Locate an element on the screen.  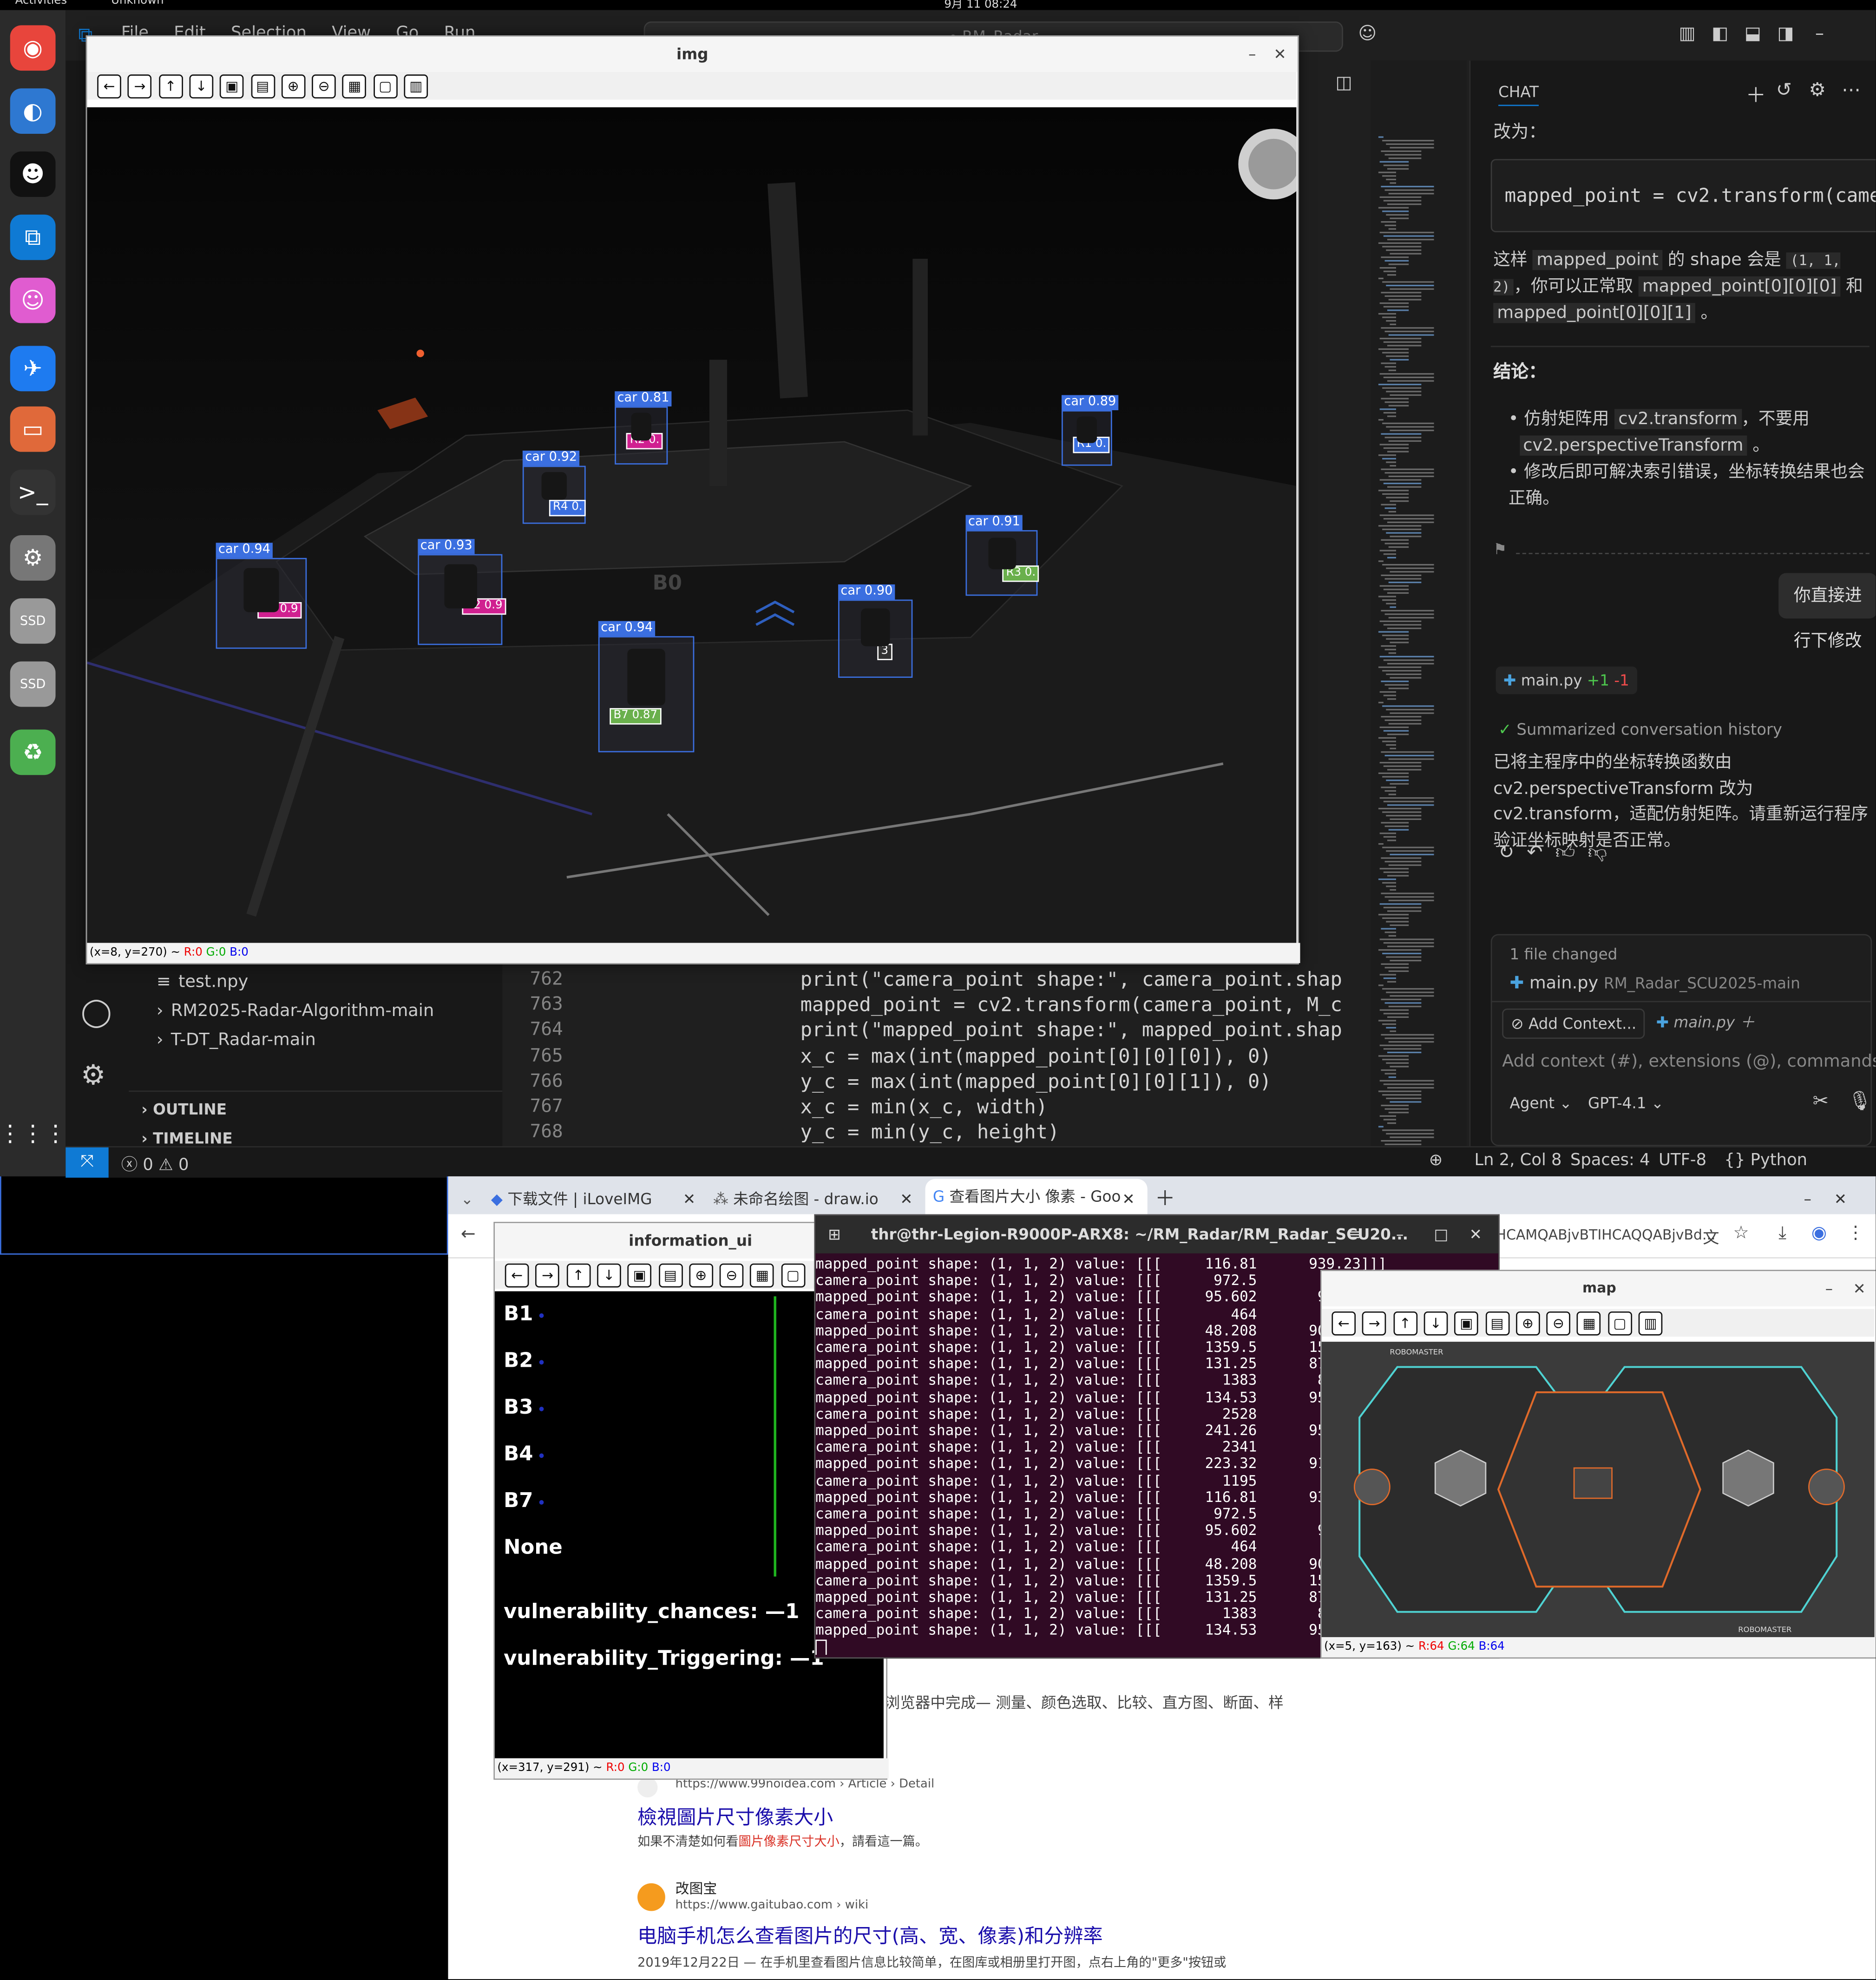
account-icon: ◯ is located at coordinates (96, 1013).